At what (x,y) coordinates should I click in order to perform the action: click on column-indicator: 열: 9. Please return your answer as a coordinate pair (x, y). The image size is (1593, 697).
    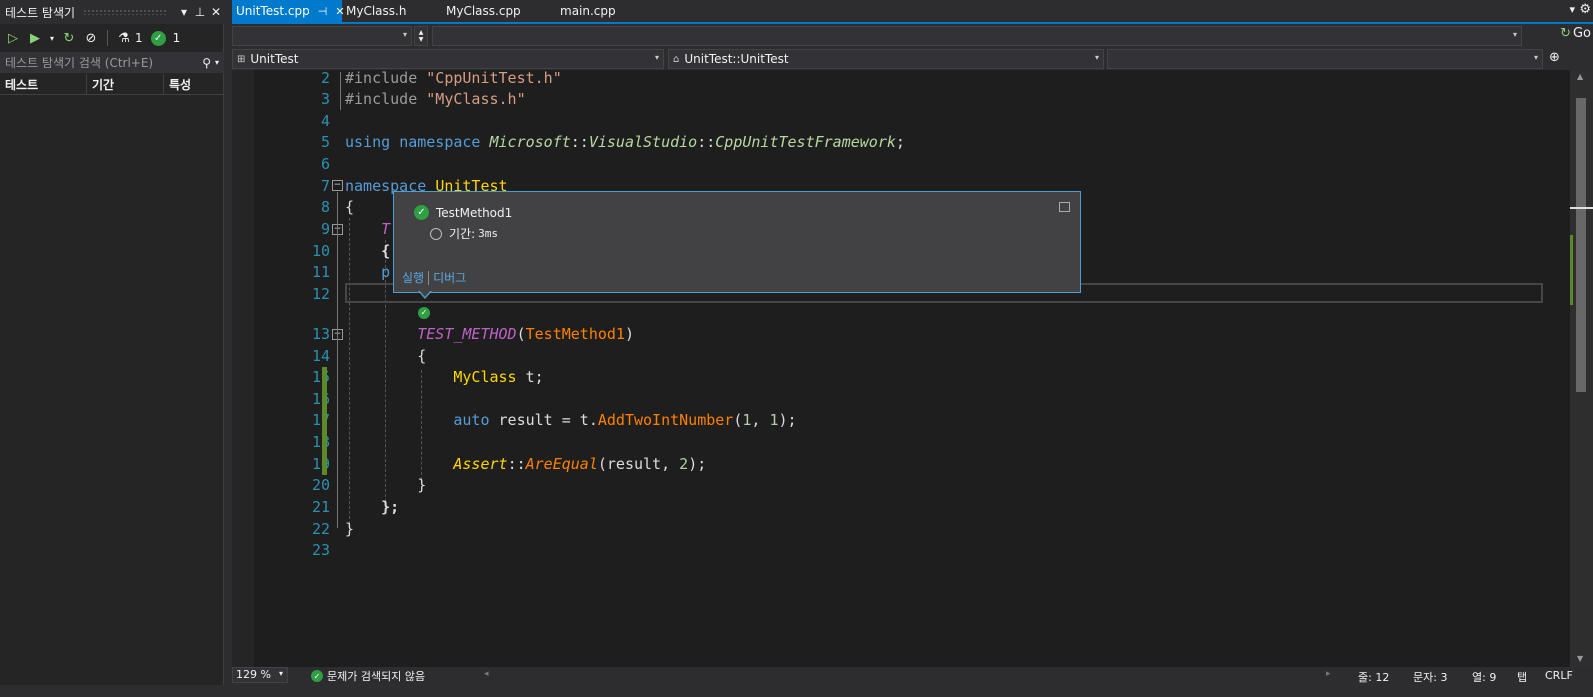
    Looking at the image, I should click on (1484, 677).